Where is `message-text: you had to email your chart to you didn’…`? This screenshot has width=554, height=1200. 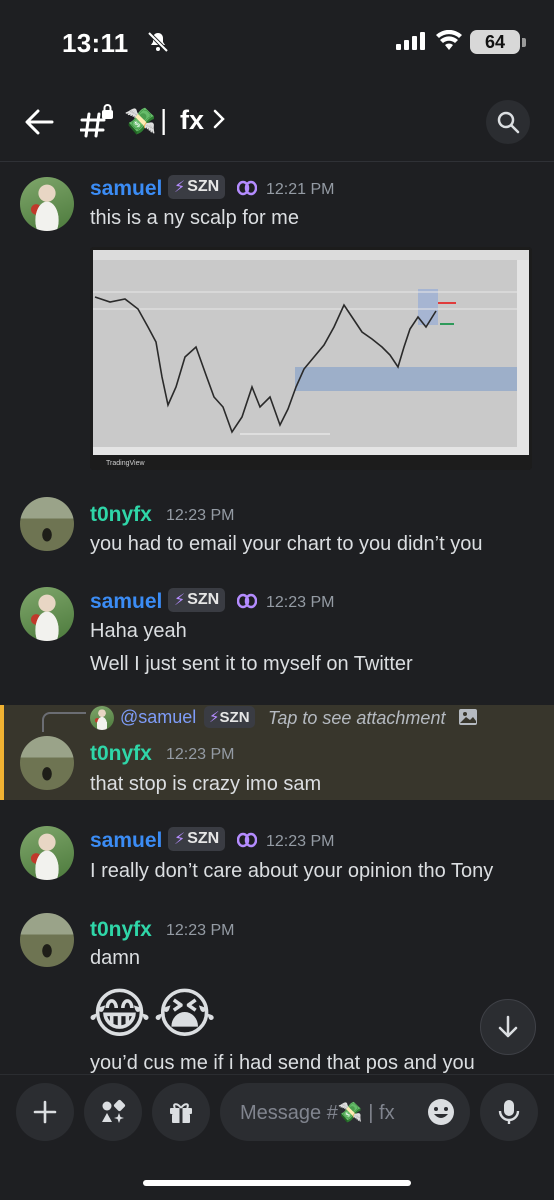
message-text: you had to email your chart to you didn’… is located at coordinates (286, 544).